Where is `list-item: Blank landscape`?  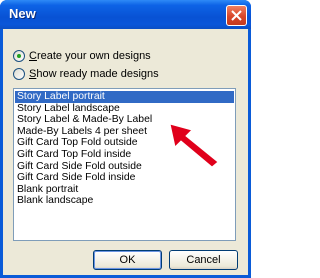
list-item: Blank landscape is located at coordinates (124, 201).